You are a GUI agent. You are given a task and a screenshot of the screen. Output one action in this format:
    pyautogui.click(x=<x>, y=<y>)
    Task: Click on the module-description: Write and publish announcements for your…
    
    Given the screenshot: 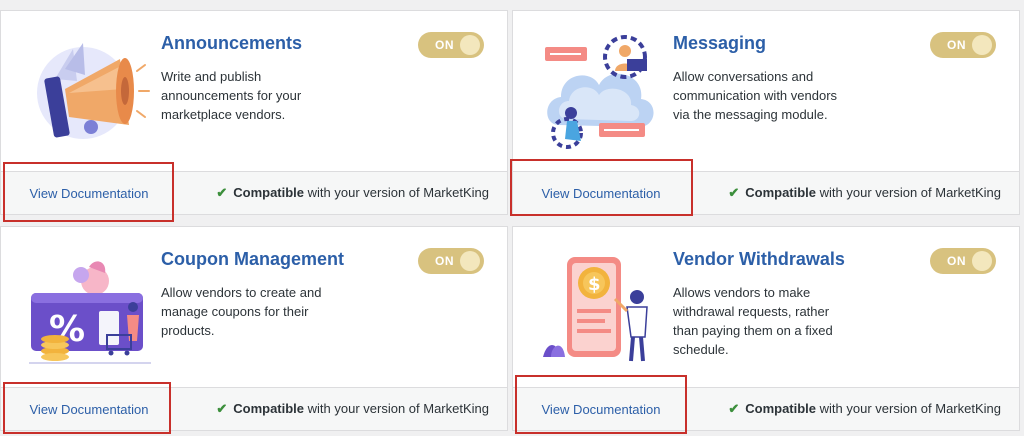 What is the action you would take?
    pyautogui.click(x=231, y=95)
    